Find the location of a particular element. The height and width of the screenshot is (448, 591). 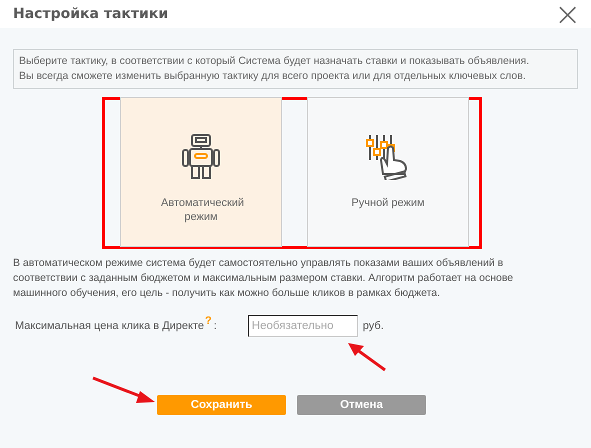

mode-card: Автоматический режим is located at coordinates (201, 172).